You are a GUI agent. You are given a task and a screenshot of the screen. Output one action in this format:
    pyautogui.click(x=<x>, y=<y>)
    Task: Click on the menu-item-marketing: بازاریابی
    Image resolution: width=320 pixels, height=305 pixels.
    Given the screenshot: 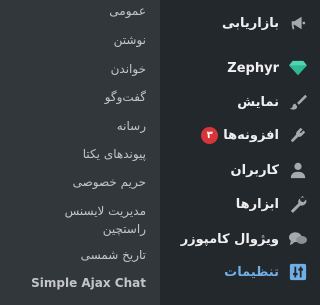 What is the action you would take?
    pyautogui.click(x=240, y=23)
    